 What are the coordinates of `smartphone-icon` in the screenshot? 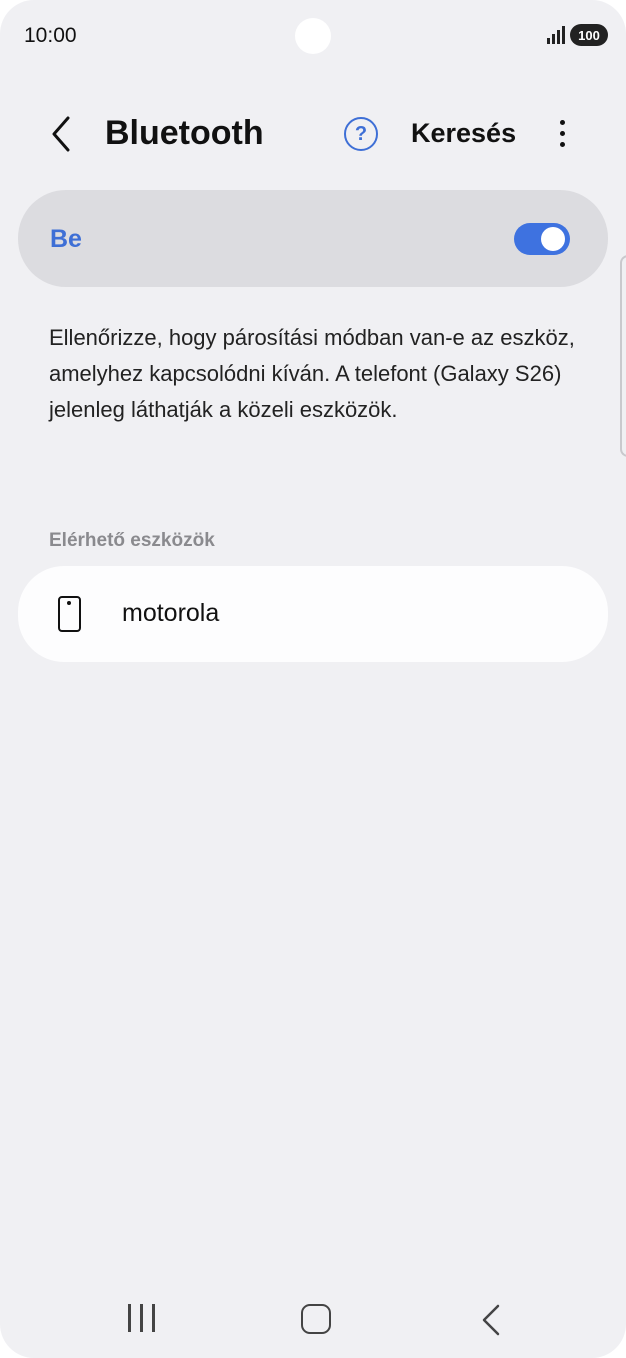 It's located at (69, 614).